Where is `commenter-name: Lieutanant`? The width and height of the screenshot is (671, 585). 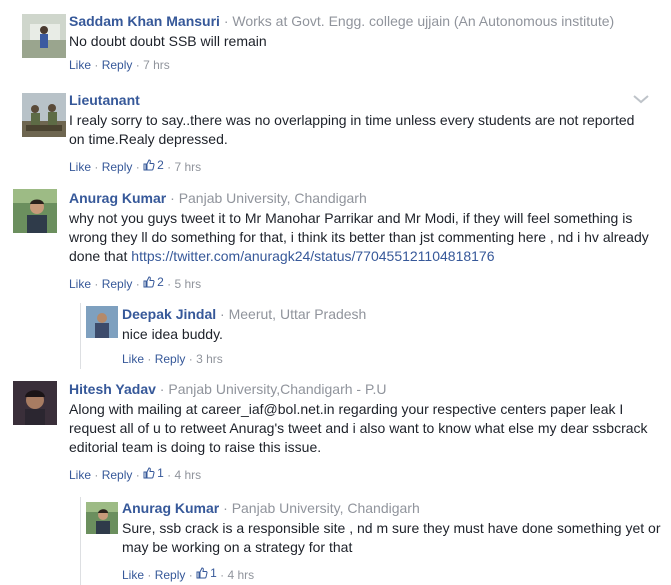
commenter-name: Lieutanant is located at coordinates (104, 100).